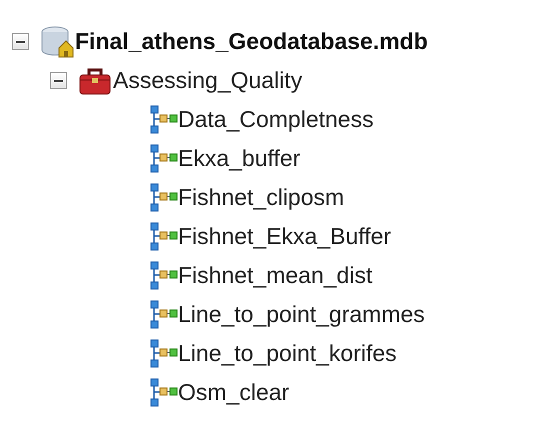  What do you see at coordinates (275, 275) in the screenshot?
I see `tree-item-label: Fishnet_mean_dist` at bounding box center [275, 275].